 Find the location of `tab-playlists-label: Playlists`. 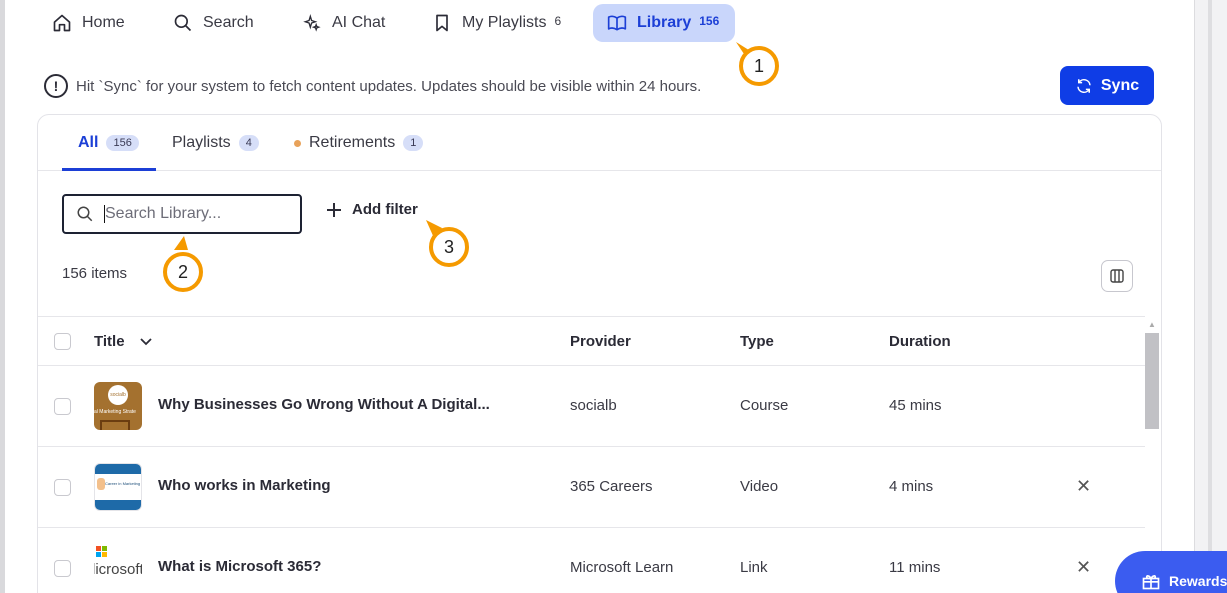

tab-playlists-label: Playlists is located at coordinates (201, 142).